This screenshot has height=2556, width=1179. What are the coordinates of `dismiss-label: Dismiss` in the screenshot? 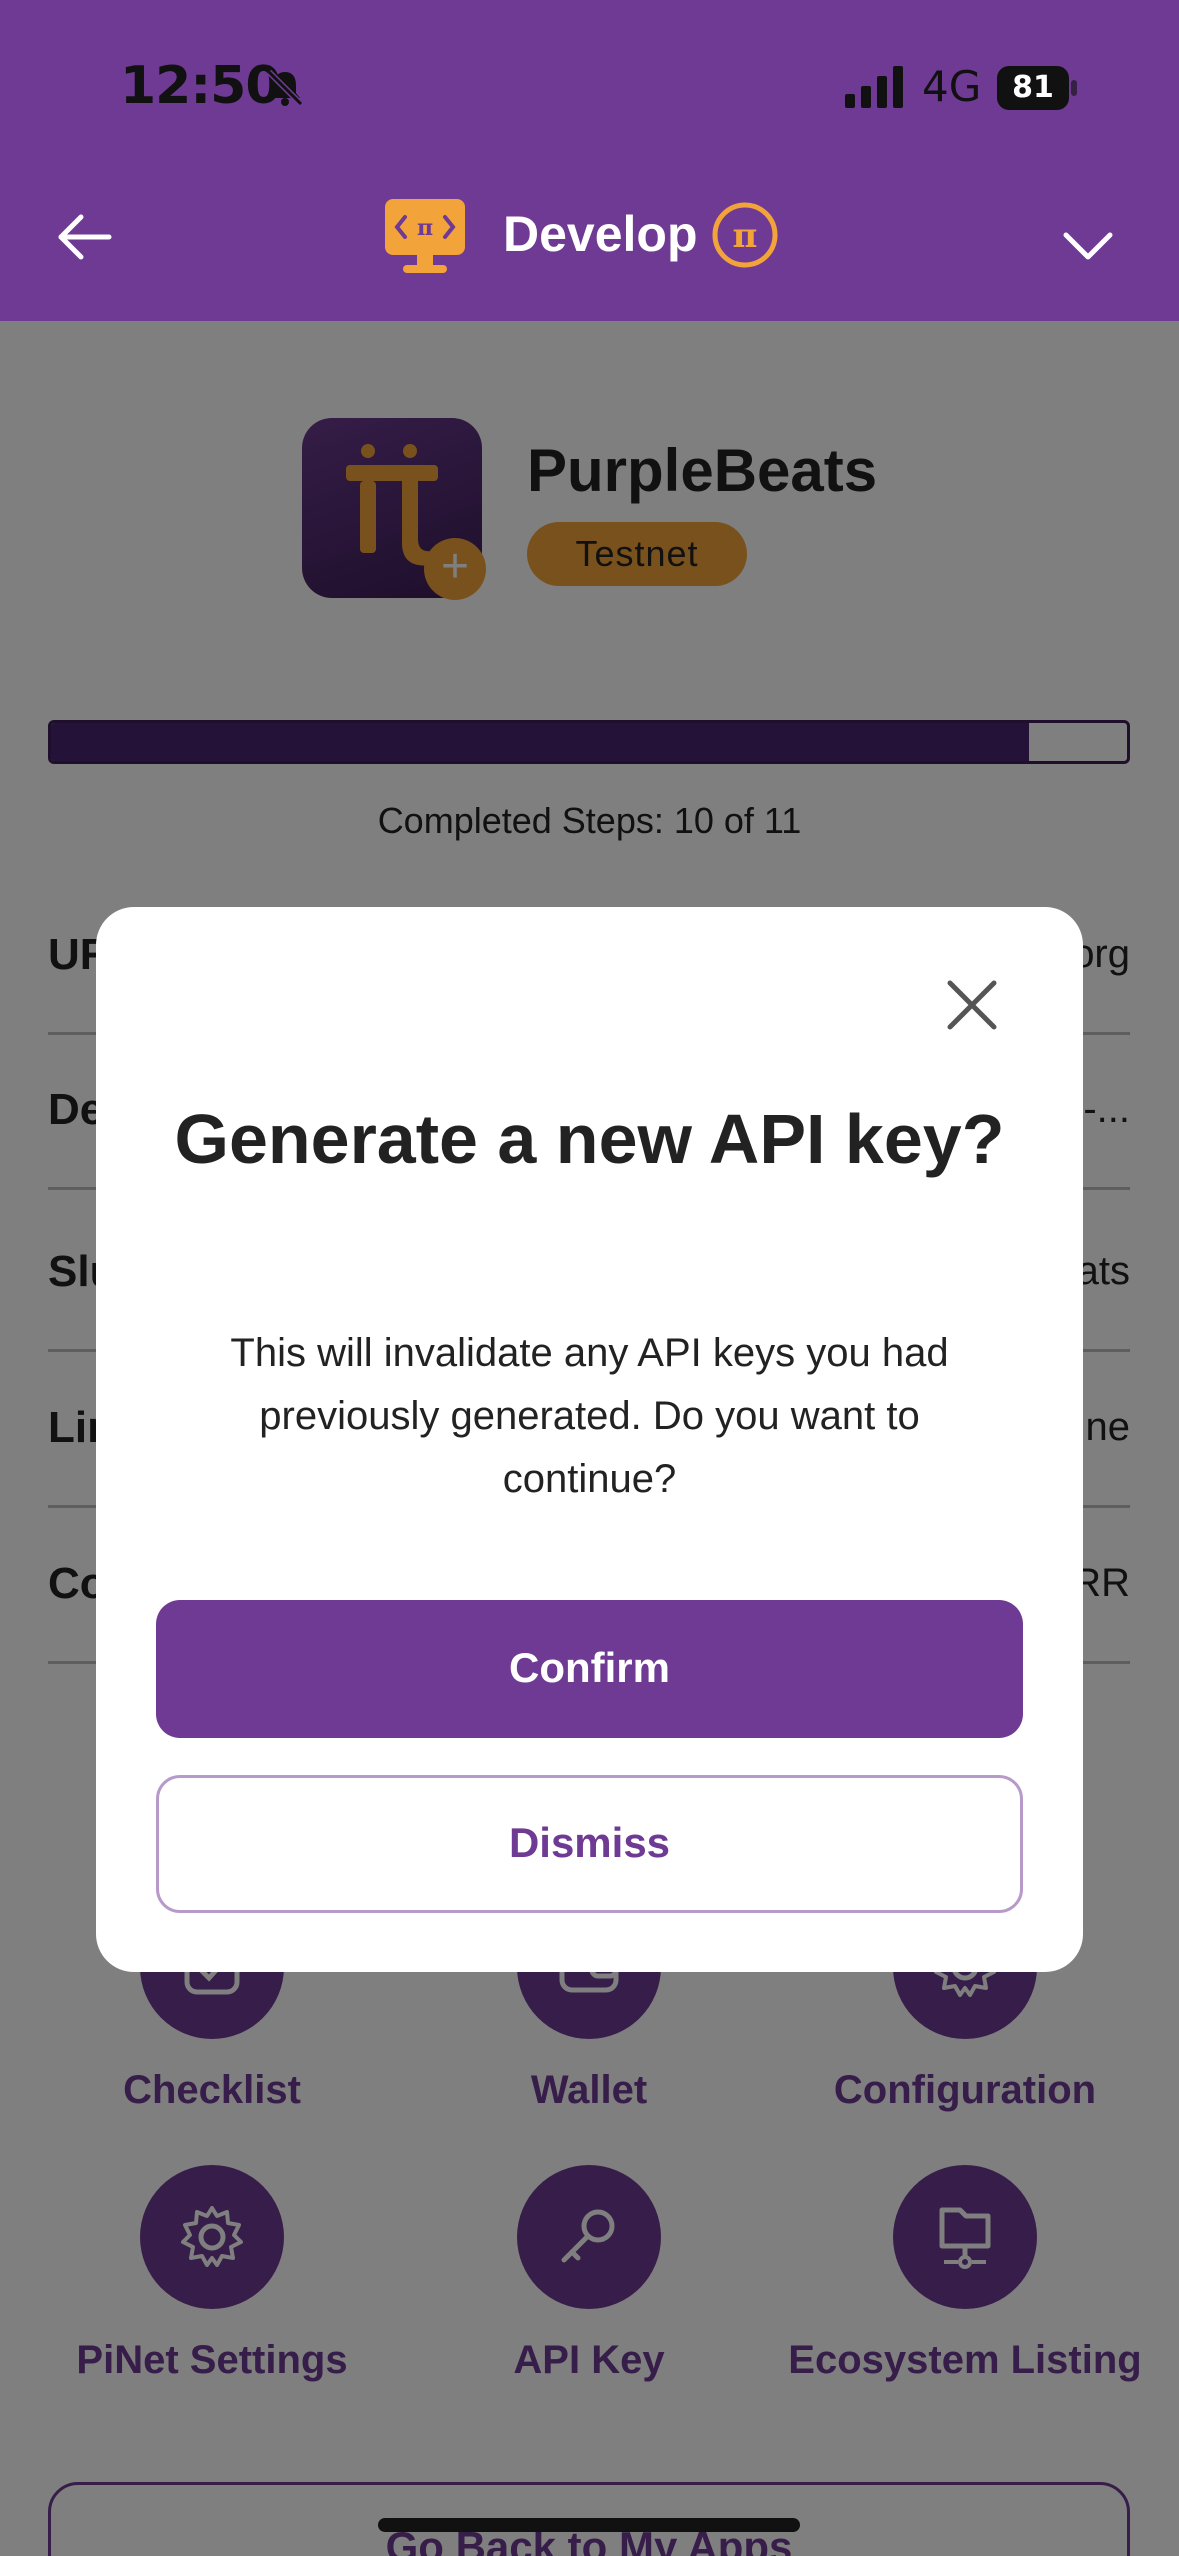 It's located at (589, 1842).